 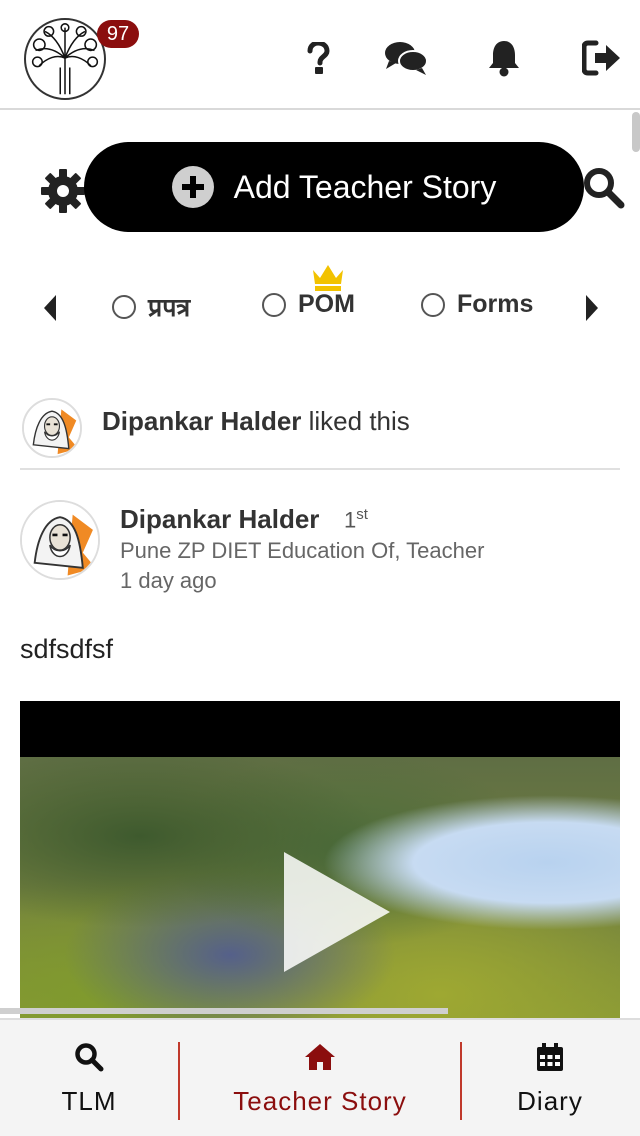 I want to click on activity-user-name: Dipankar Halder, so click(x=201, y=421).